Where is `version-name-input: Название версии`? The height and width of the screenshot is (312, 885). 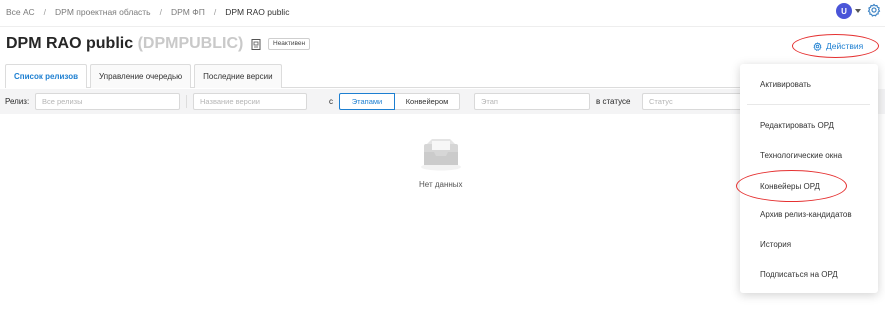 version-name-input: Название версии is located at coordinates (250, 101).